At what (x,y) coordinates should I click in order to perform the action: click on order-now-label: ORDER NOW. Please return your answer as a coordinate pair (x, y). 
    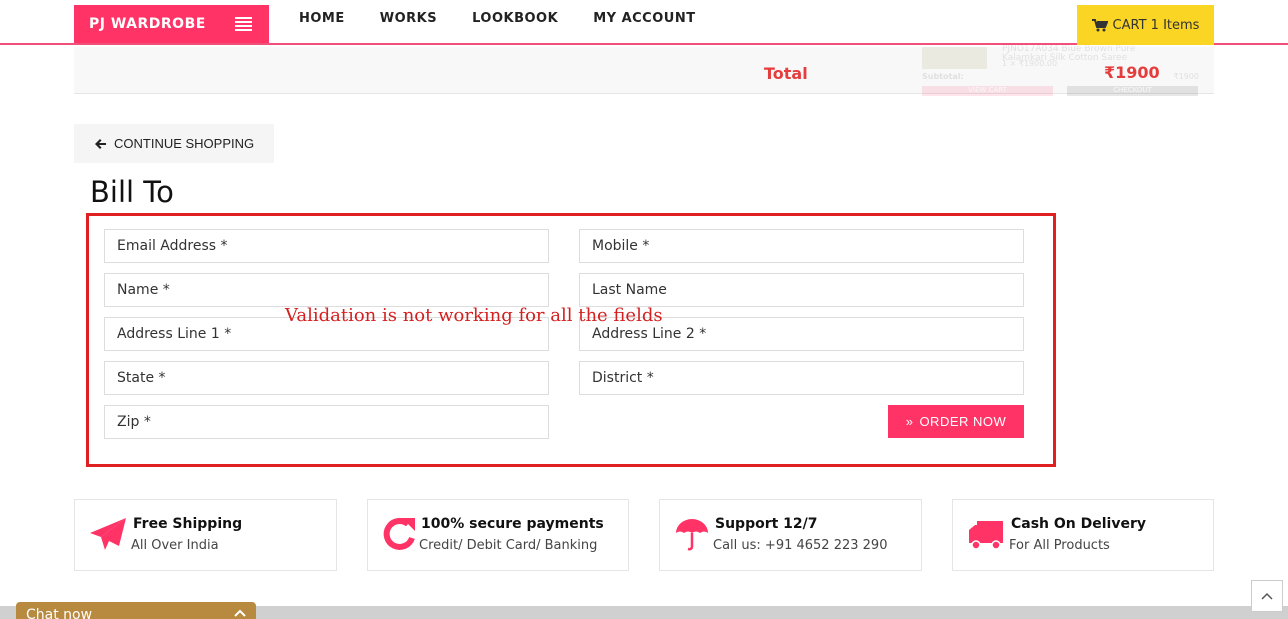
    Looking at the image, I should click on (963, 421).